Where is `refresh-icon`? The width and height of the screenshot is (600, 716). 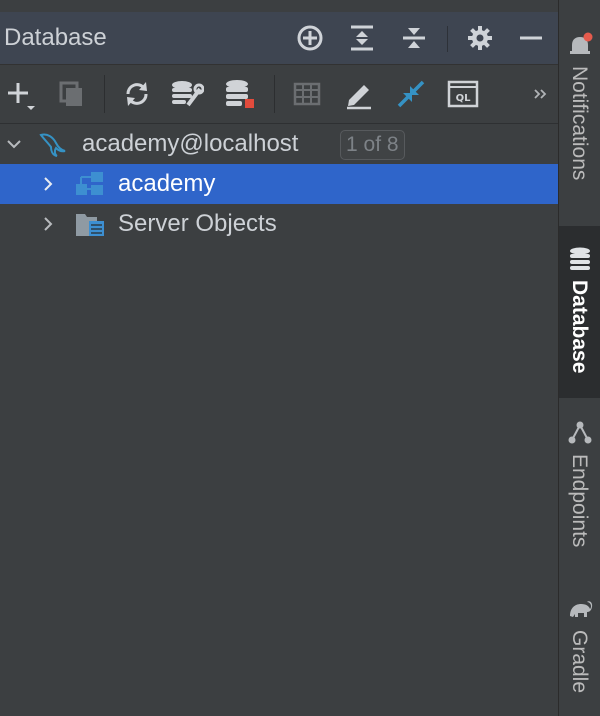 refresh-icon is located at coordinates (137, 94).